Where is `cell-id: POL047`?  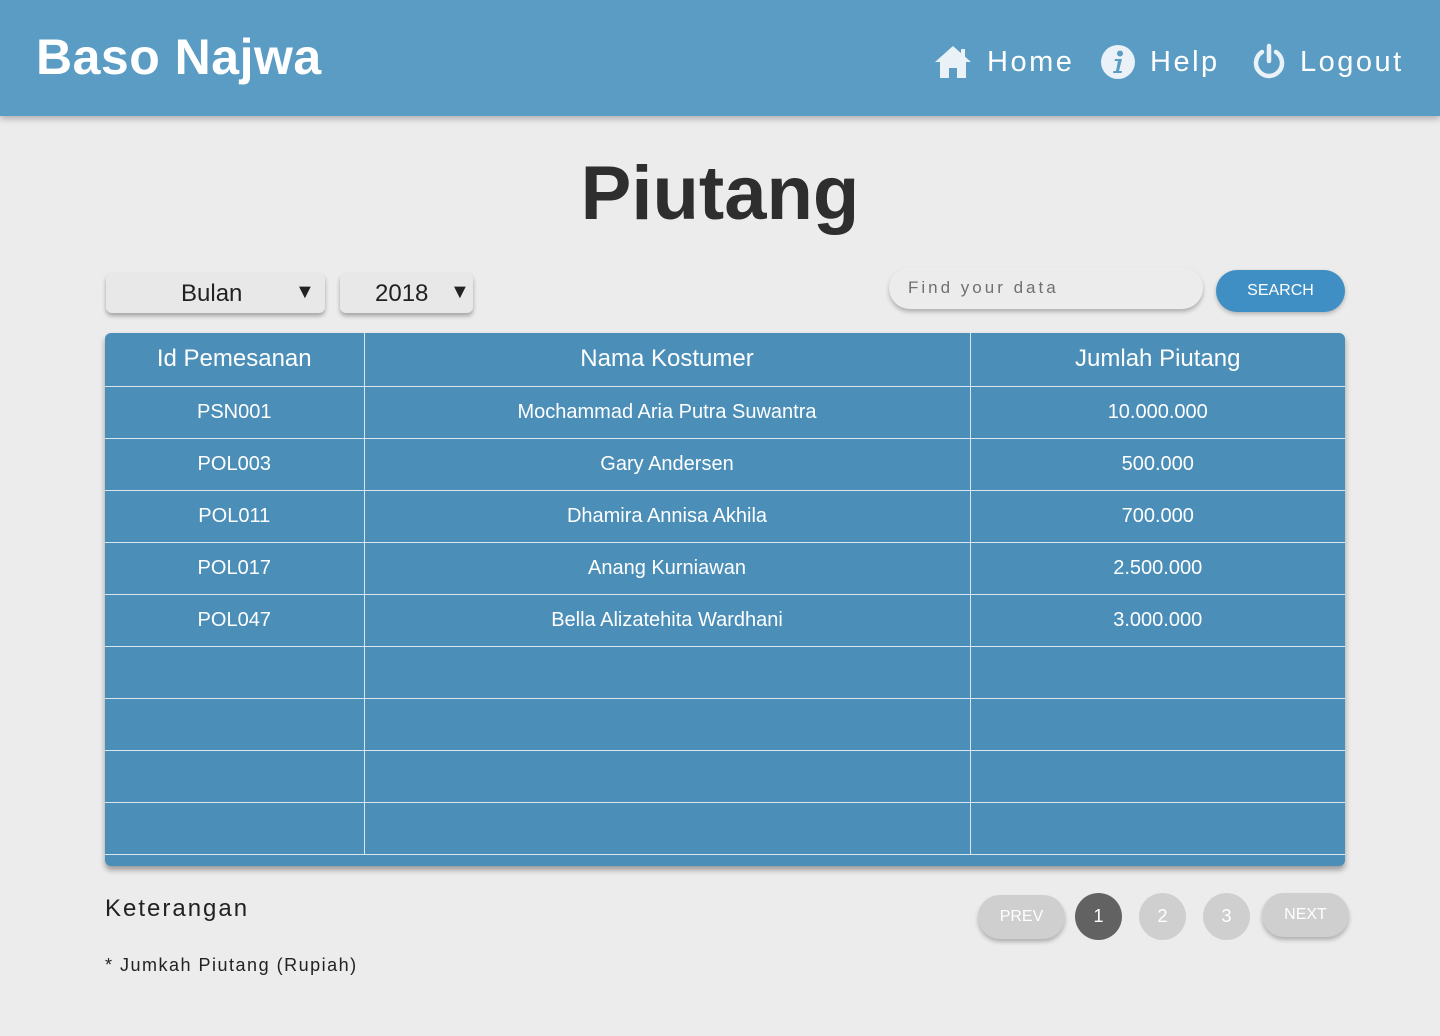
cell-id: POL047 is located at coordinates (234, 620).